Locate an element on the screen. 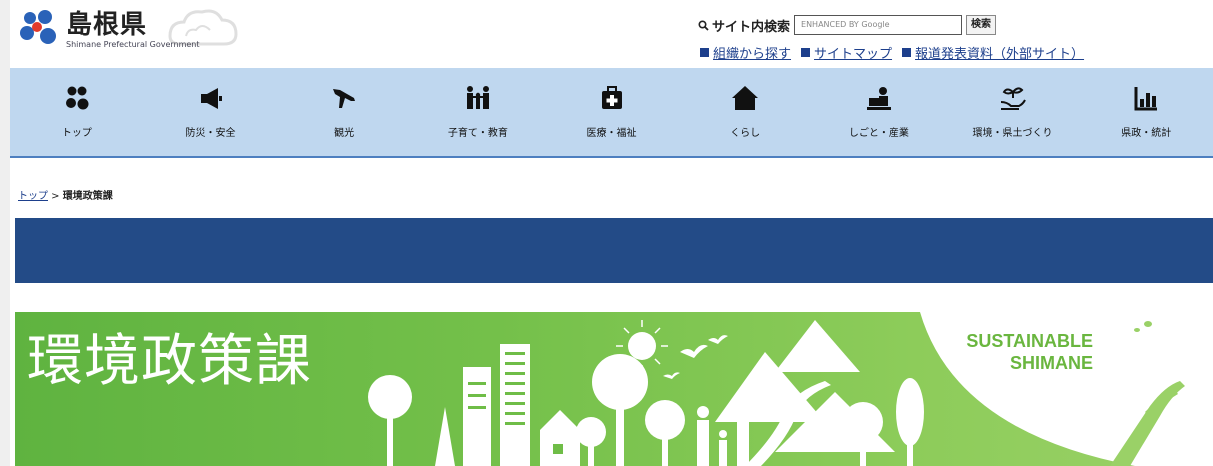  nav-item-government: 県政・統計 is located at coordinates (1146, 112).